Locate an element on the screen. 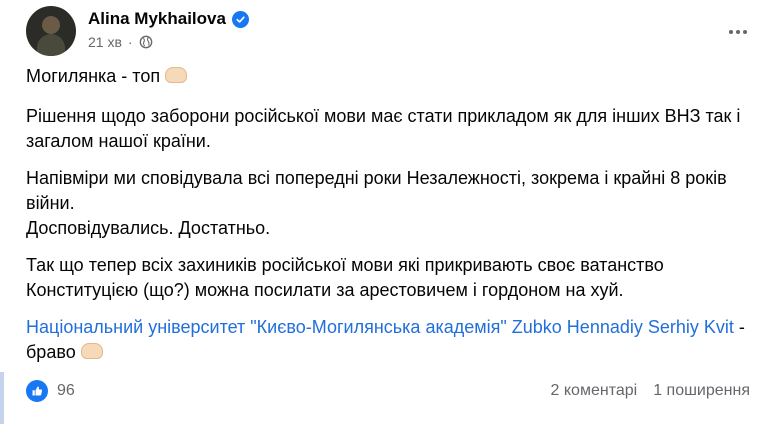 Image resolution: width=768 pixels, height=424 pixels. footer-stats: 2 коментарі 1 поширення is located at coordinates (650, 391).